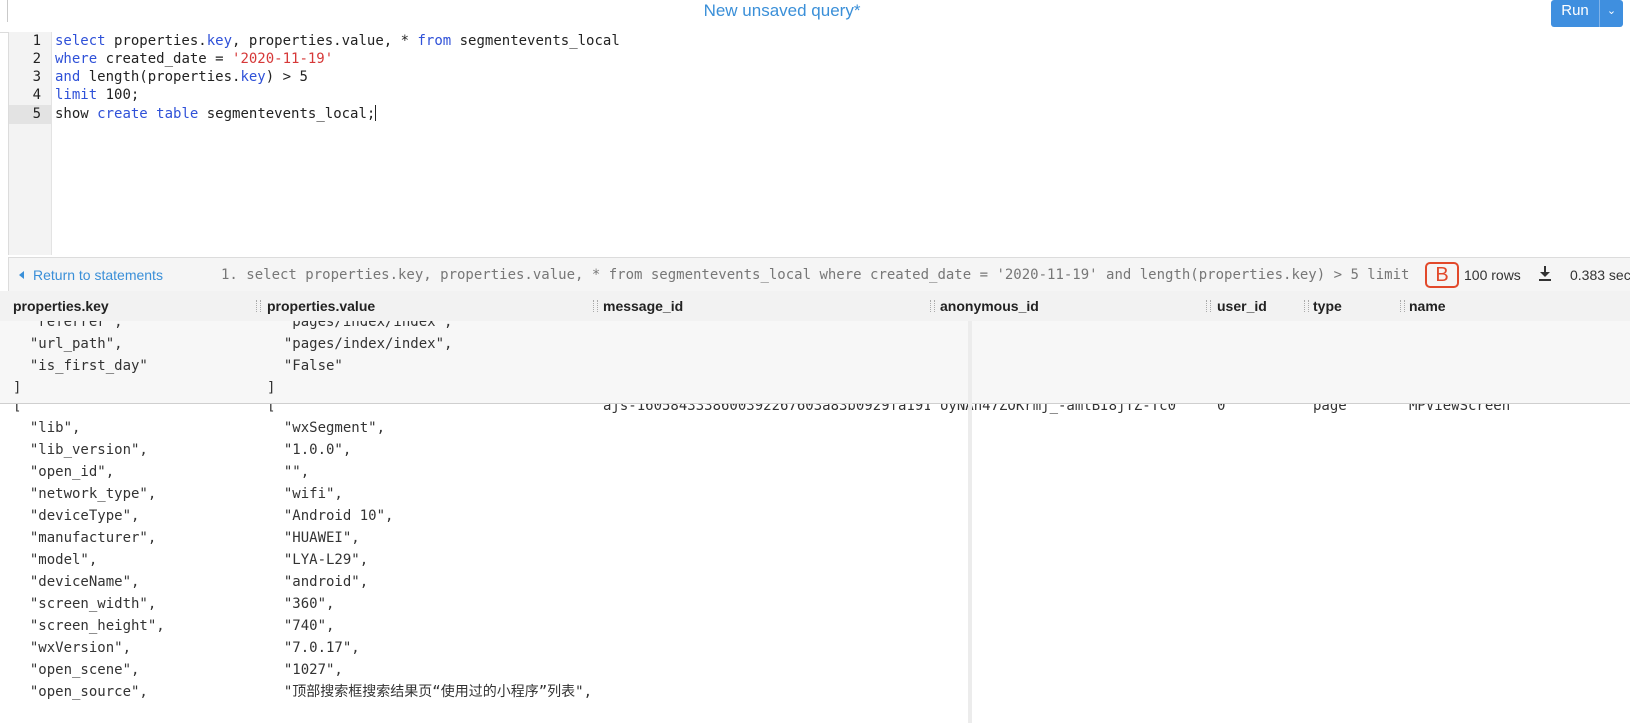  Describe the element at coordinates (1492, 275) in the screenshot. I see `row-count: 100 rows` at that location.